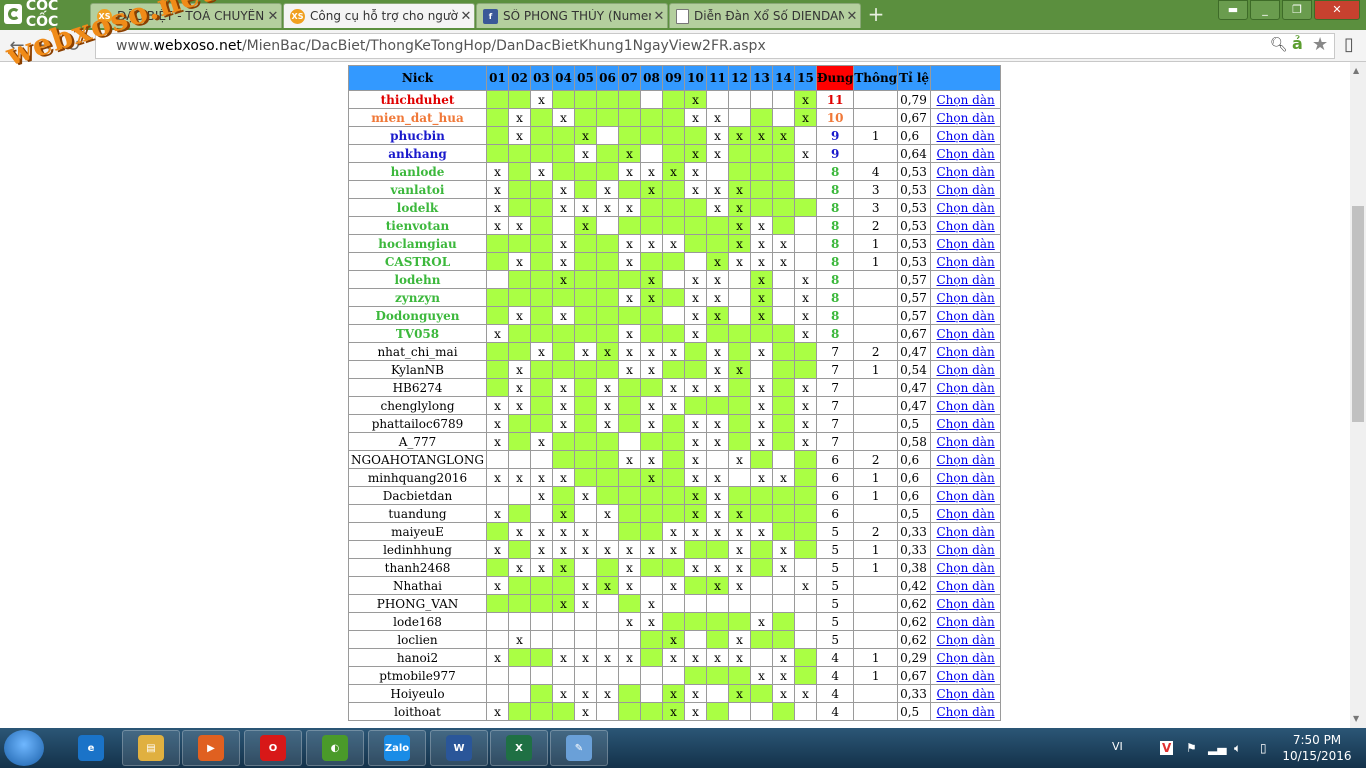  Describe the element at coordinates (1263, 748) in the screenshot. I see `battery-tray-icon: ▯` at that location.